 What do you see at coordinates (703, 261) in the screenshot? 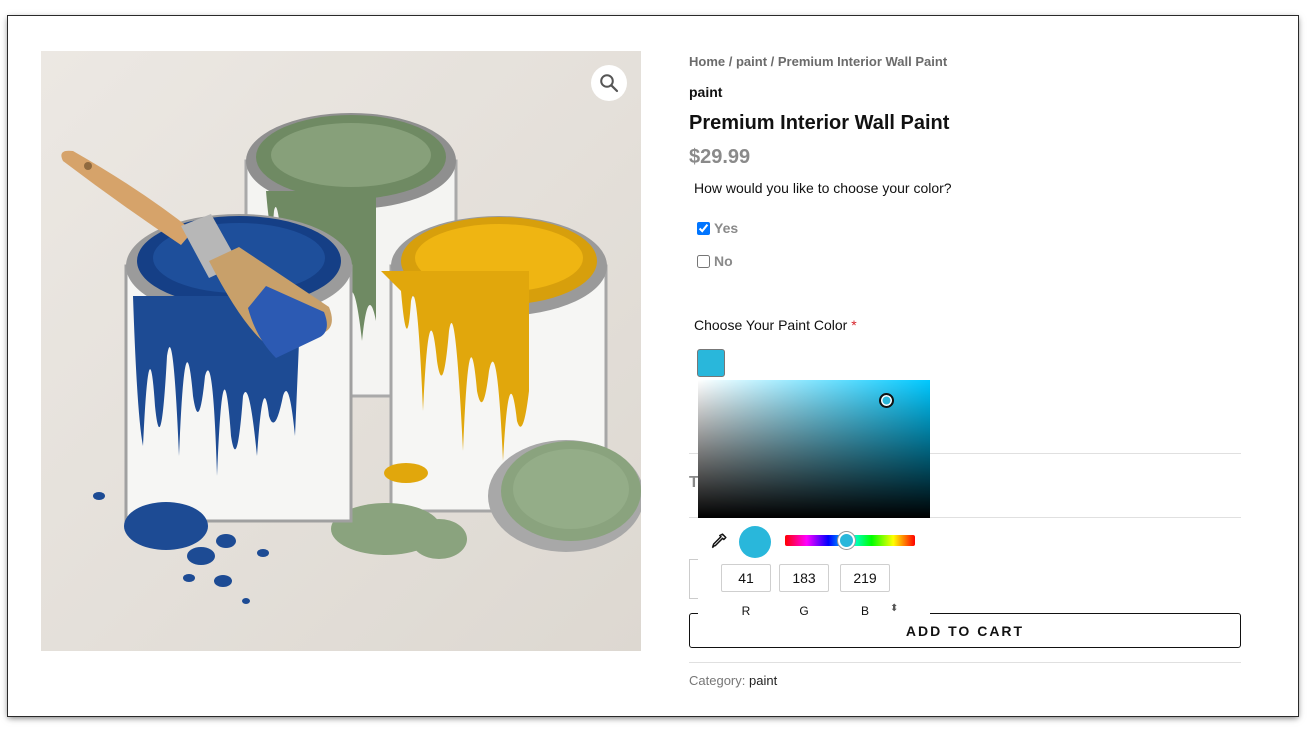
I see `no-checkbox` at bounding box center [703, 261].